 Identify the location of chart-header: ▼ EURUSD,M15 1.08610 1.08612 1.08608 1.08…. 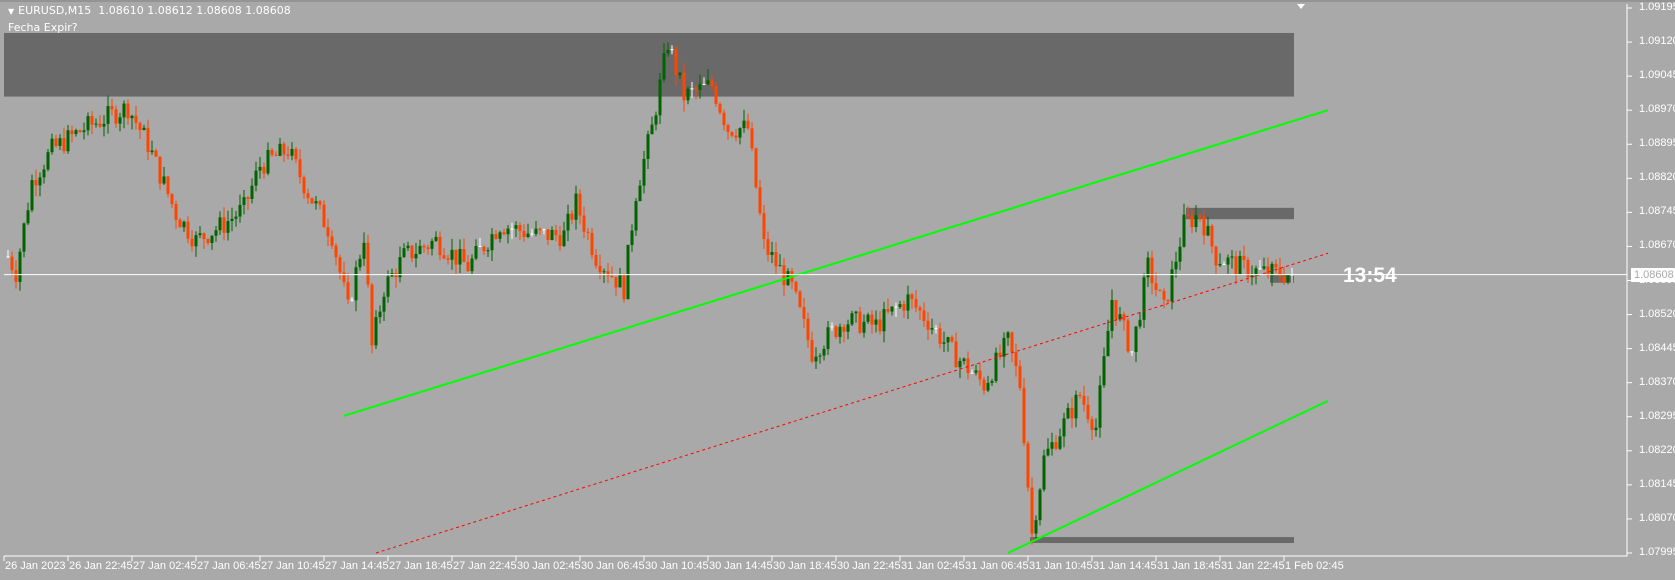
(149, 10).